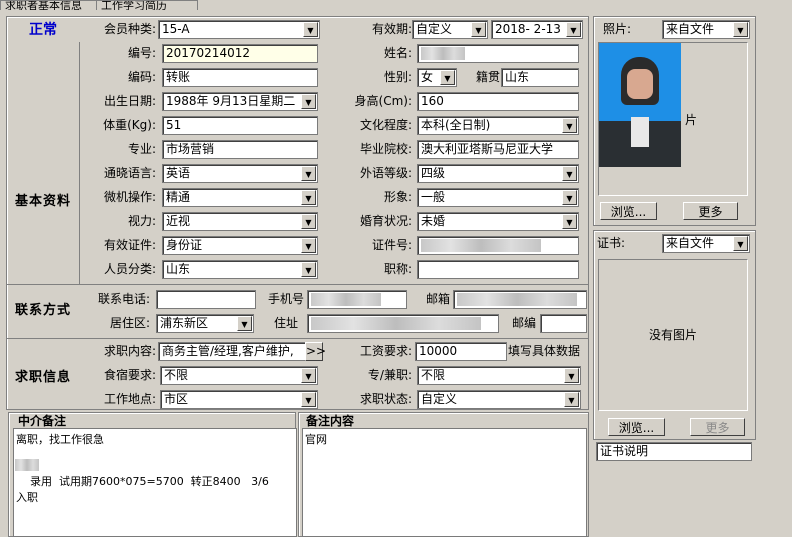 The width and height of the screenshot is (792, 537). Describe the element at coordinates (129, 399) in the screenshot. I see `label-location: 工作地点:` at that location.